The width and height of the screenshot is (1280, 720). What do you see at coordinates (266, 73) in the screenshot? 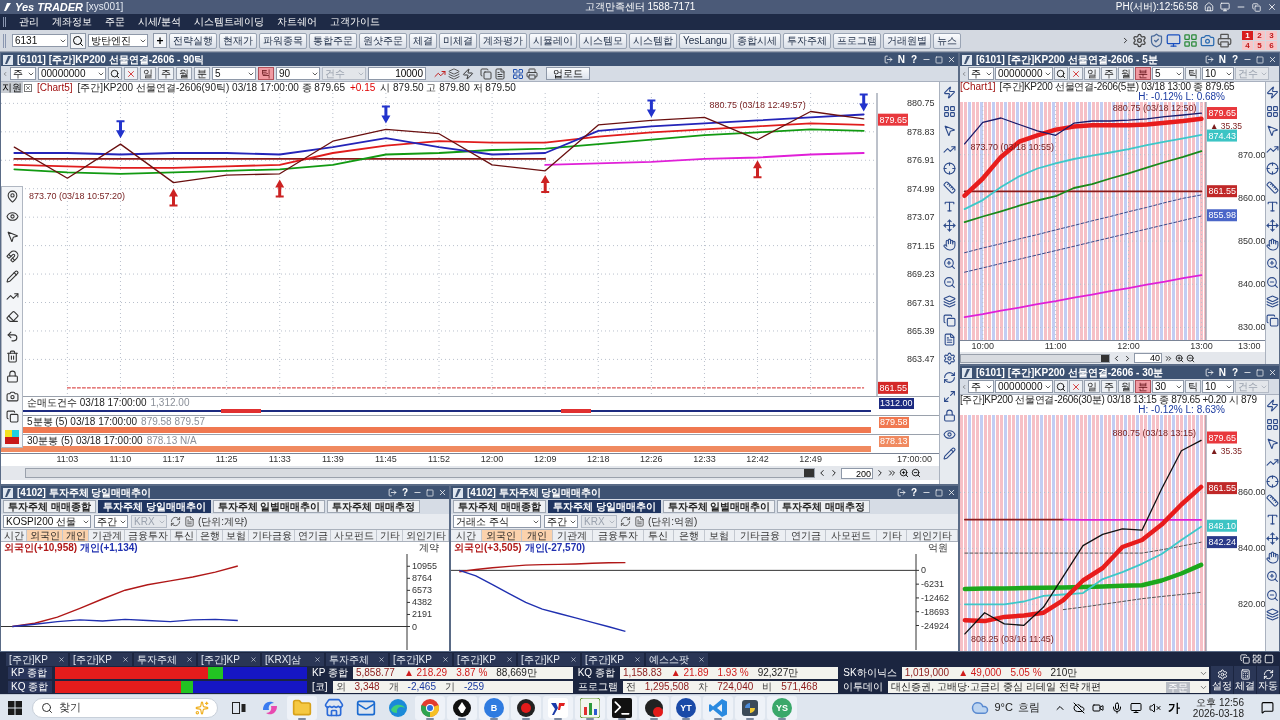
I see `period-button: 틱` at bounding box center [266, 73].